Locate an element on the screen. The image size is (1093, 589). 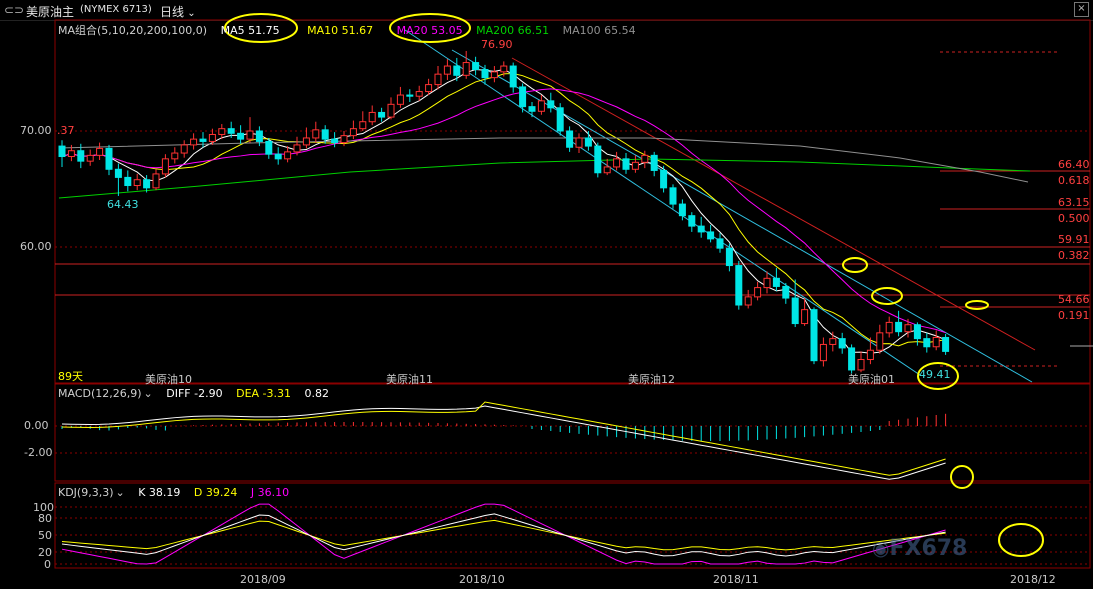
fib-ratio-2: 0.500 is located at coordinates (1074, 218).